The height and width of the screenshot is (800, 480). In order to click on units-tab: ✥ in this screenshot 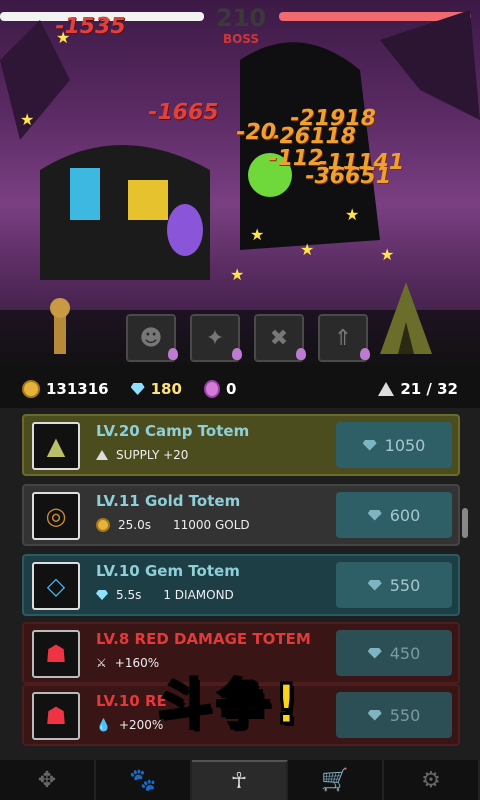, I will do `click(48, 780)`.